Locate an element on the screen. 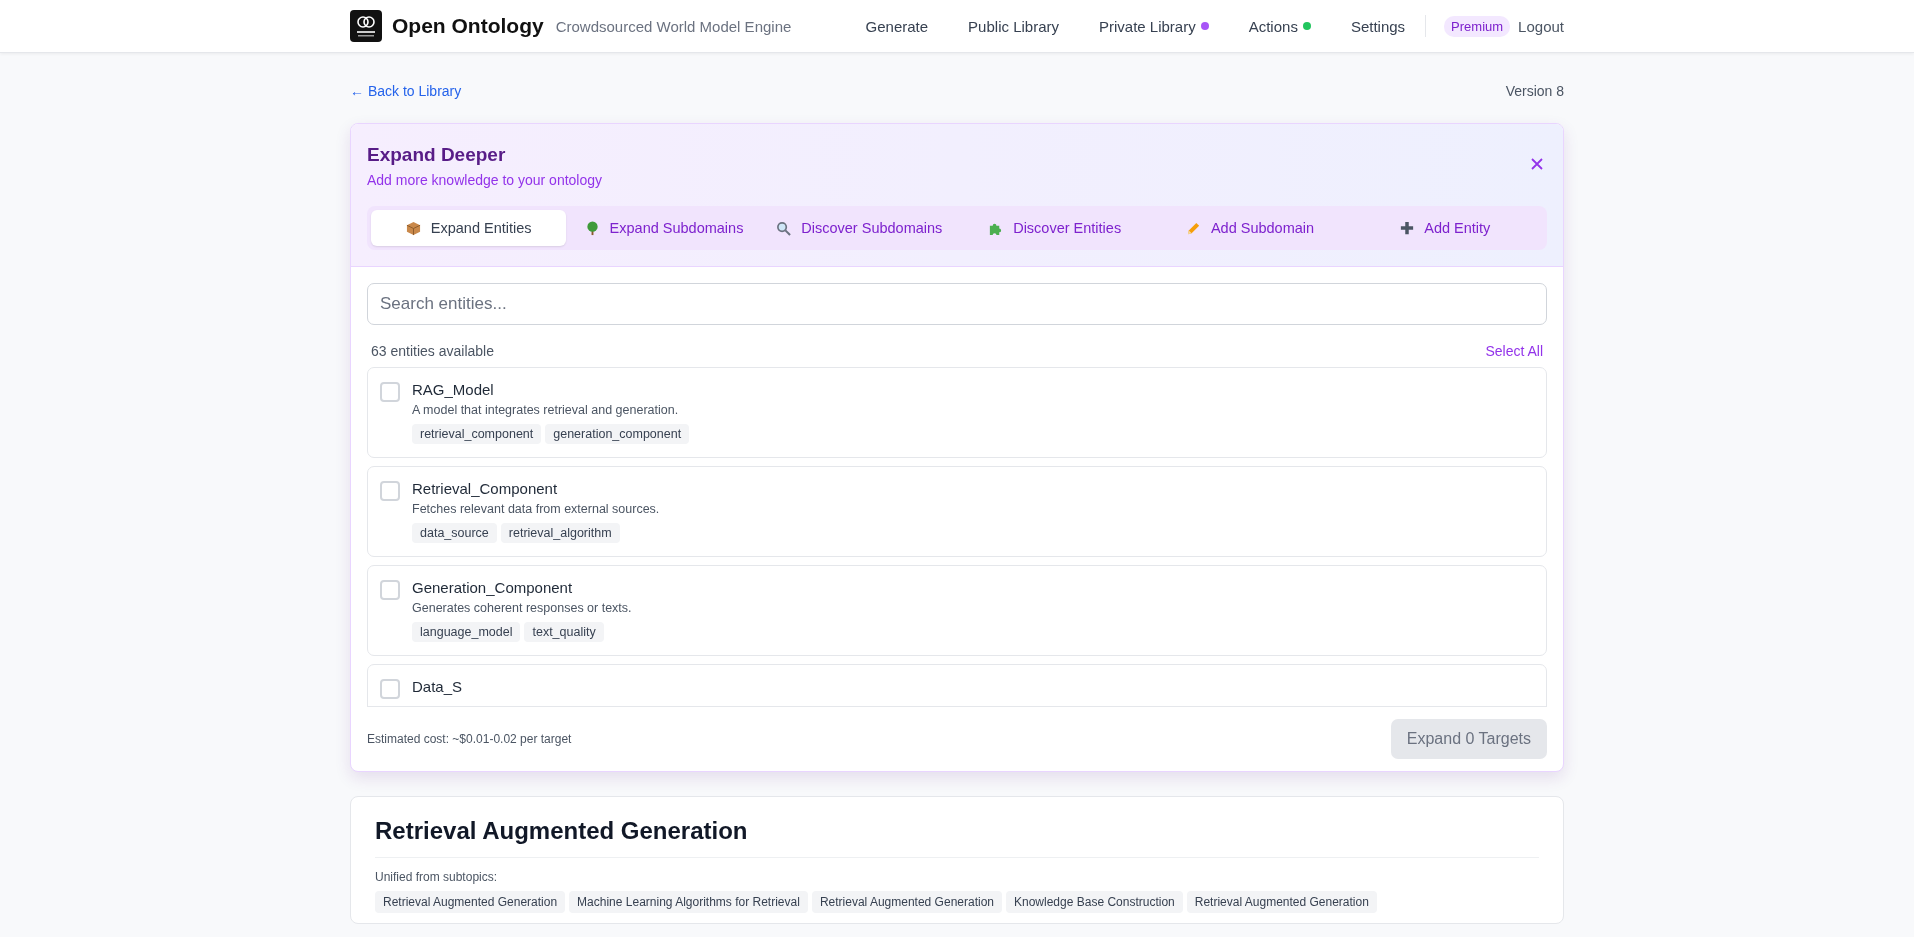 The height and width of the screenshot is (937, 1914). entity-card: Data_S is located at coordinates (957, 685).